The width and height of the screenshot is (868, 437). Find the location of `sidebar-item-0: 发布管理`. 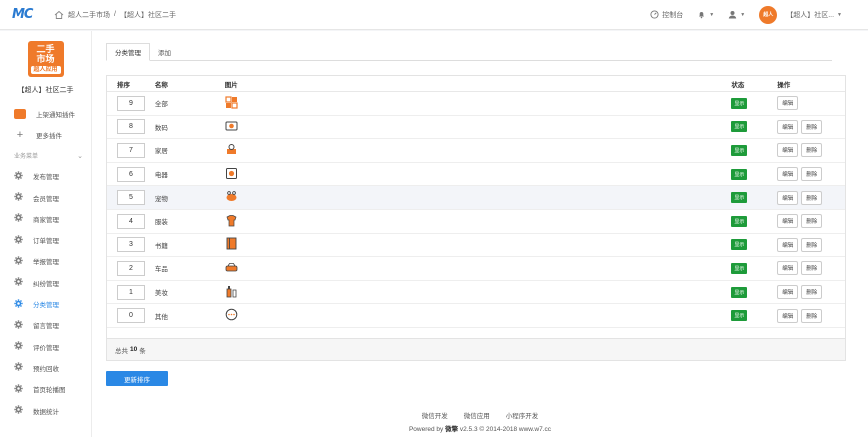

sidebar-item-0: 发布管理 is located at coordinates (45, 176).